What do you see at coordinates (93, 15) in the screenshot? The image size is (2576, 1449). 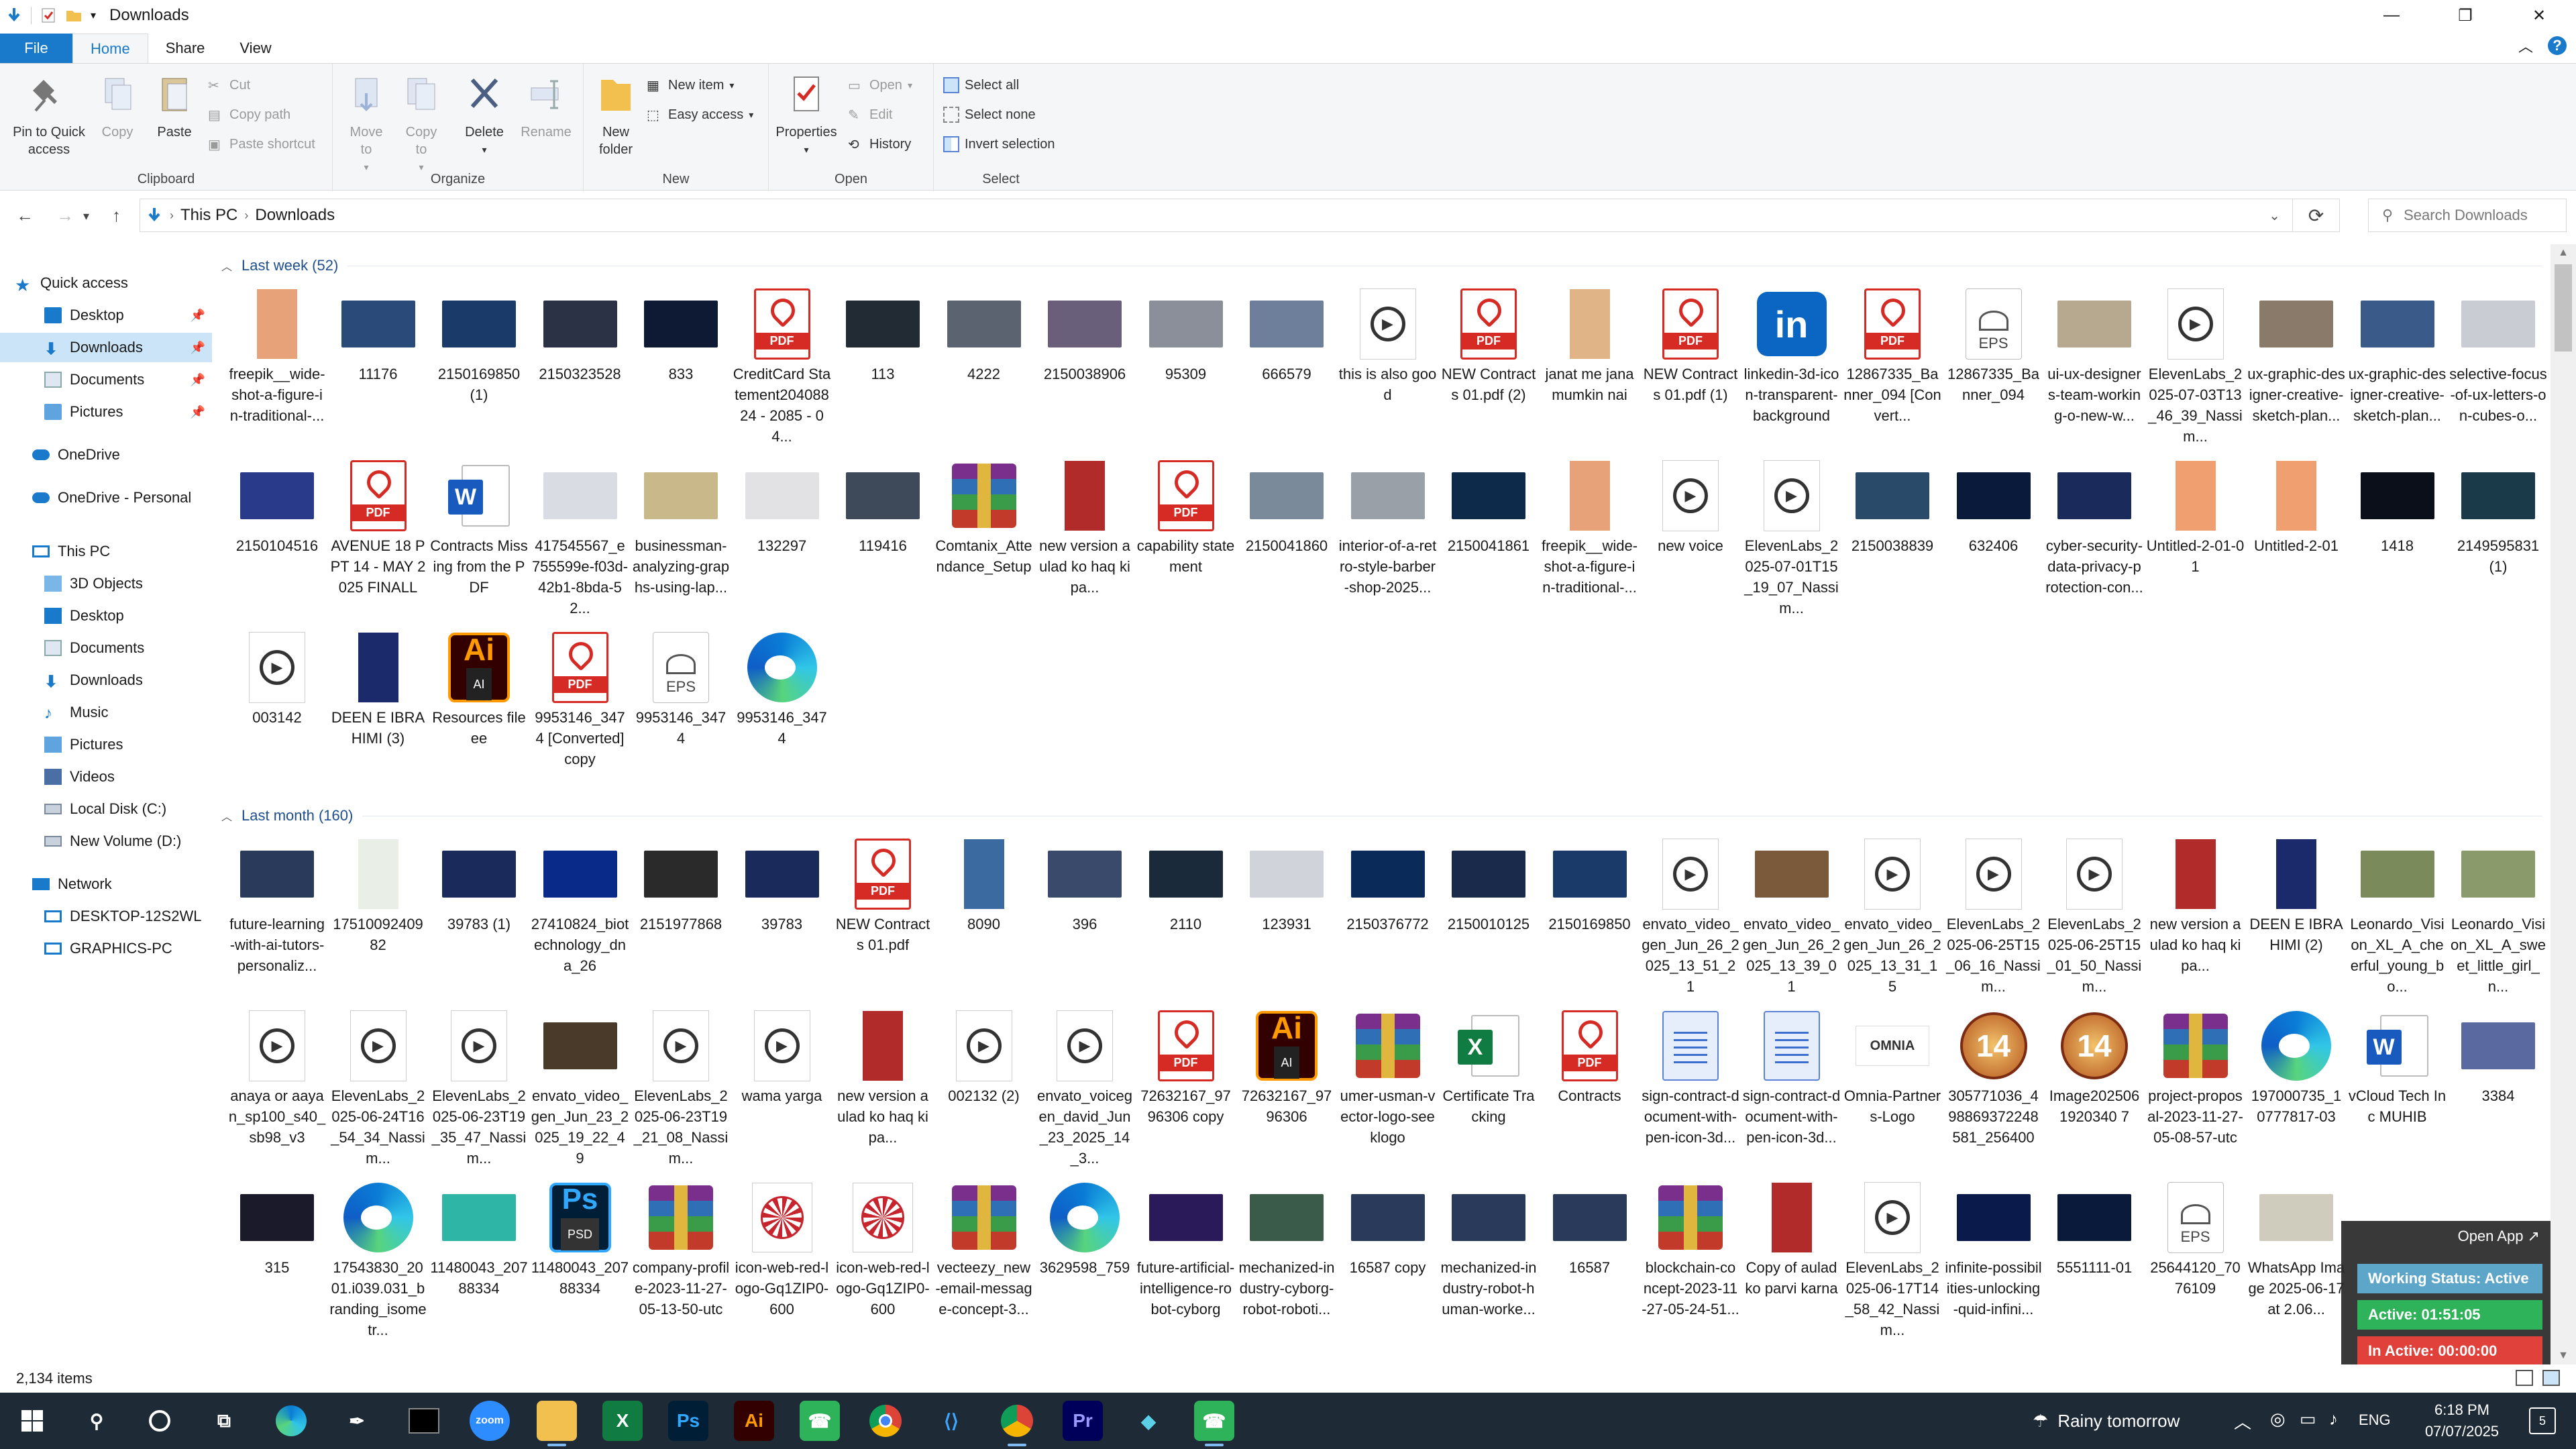 I see `customize-toolbar-chevron-icon: ▾` at bounding box center [93, 15].